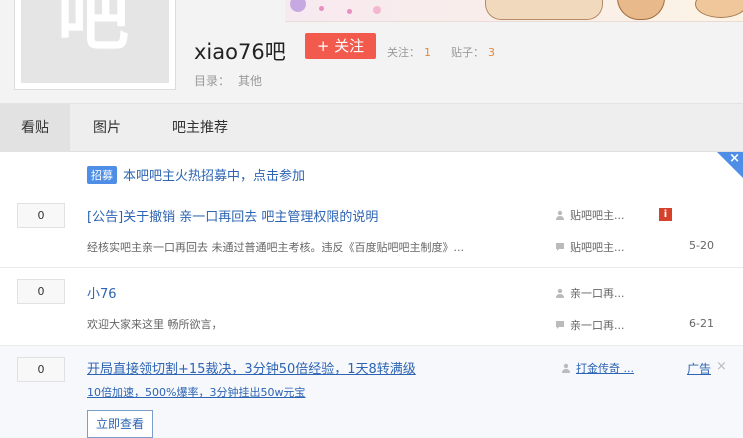 This screenshot has height=438, width=743. I want to click on post-date: 5-20, so click(701, 245).